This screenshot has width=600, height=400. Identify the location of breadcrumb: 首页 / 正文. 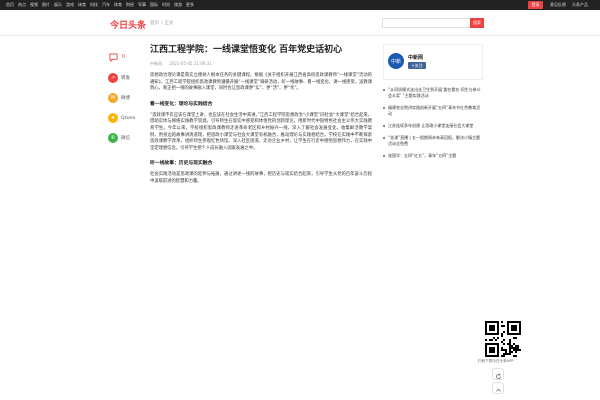
(162, 23).